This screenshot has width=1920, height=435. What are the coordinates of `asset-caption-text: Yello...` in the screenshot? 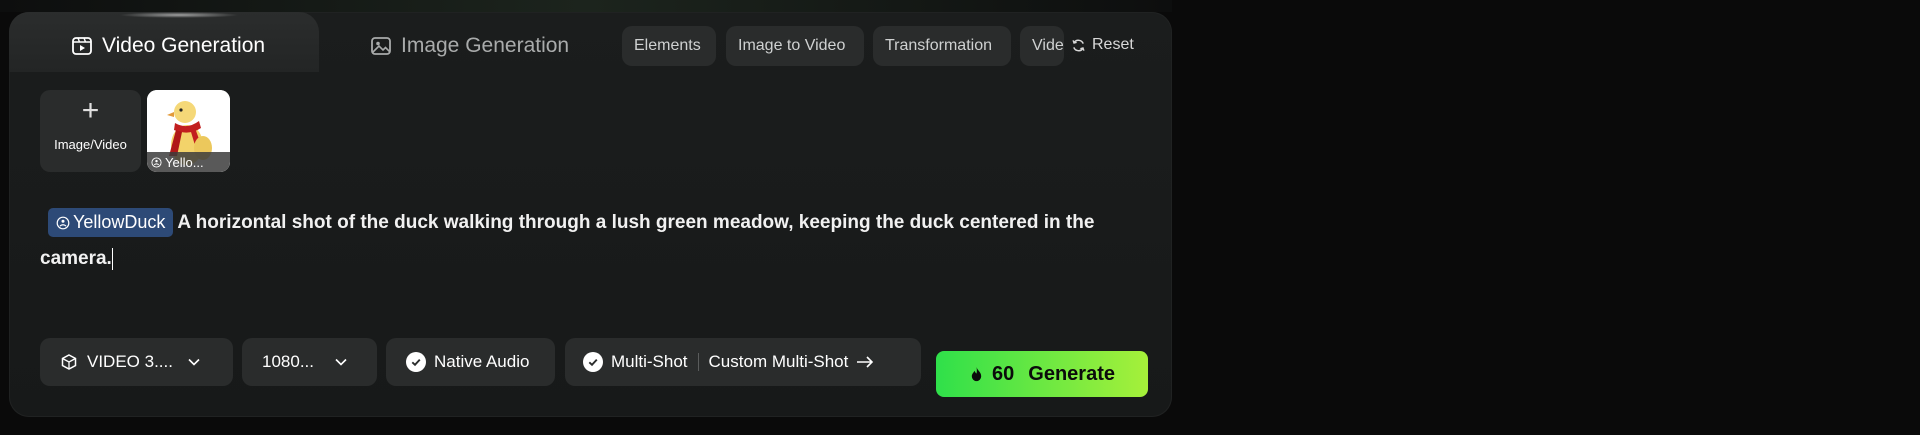 It's located at (184, 162).